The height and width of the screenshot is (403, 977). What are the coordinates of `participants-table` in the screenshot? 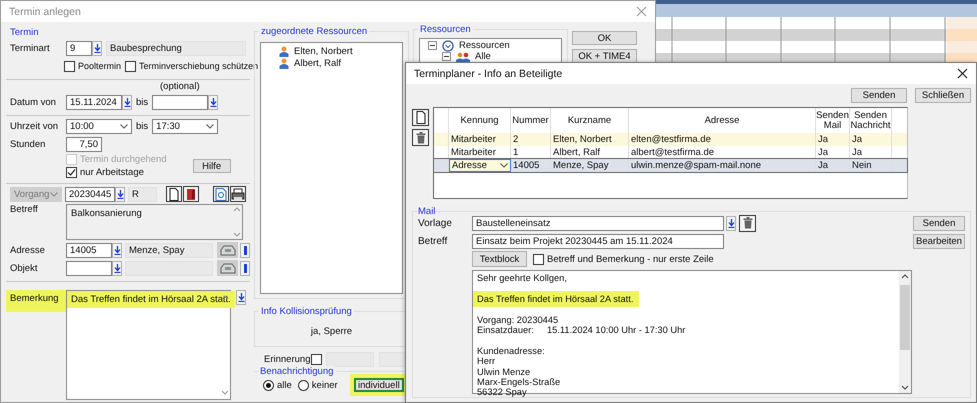 It's located at (670, 153).